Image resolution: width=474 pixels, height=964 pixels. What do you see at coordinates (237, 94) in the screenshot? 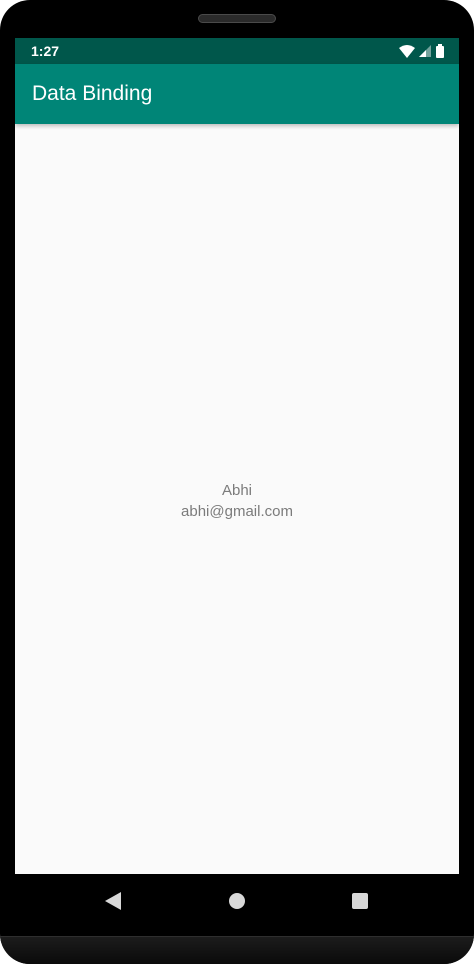
I see `app-bar: Data Binding` at bounding box center [237, 94].